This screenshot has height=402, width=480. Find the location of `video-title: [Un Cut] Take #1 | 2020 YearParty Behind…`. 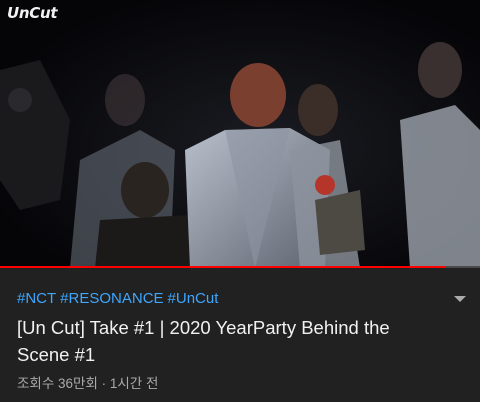

video-title: [Un Cut] Take #1 | 2020 YearParty Behind… is located at coordinates (232, 341).